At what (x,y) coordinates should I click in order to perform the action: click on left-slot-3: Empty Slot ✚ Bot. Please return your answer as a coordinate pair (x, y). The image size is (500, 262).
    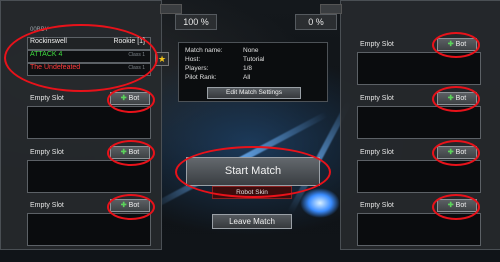
    Looking at the image, I should click on (89, 223).